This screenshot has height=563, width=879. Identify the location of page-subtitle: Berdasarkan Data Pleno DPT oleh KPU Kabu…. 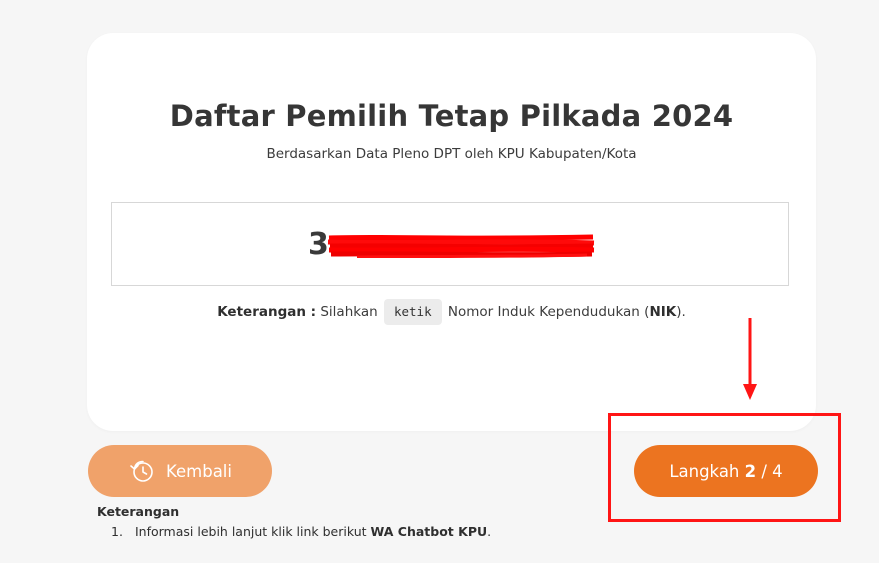
(451, 154).